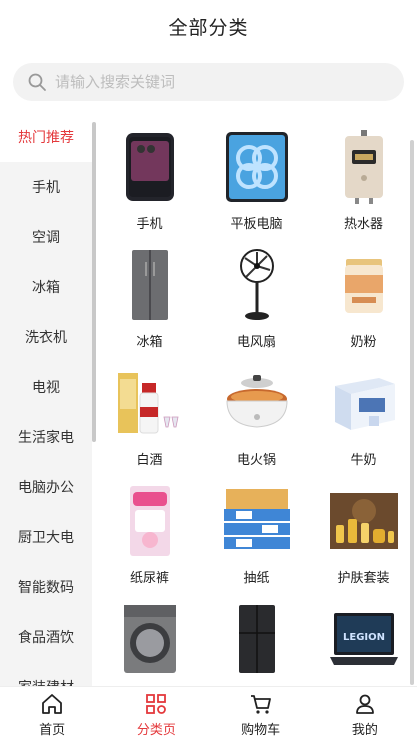 This screenshot has width=417, height=742. I want to click on sidebar-item-home-appliance: 生活家电, so click(46, 437).